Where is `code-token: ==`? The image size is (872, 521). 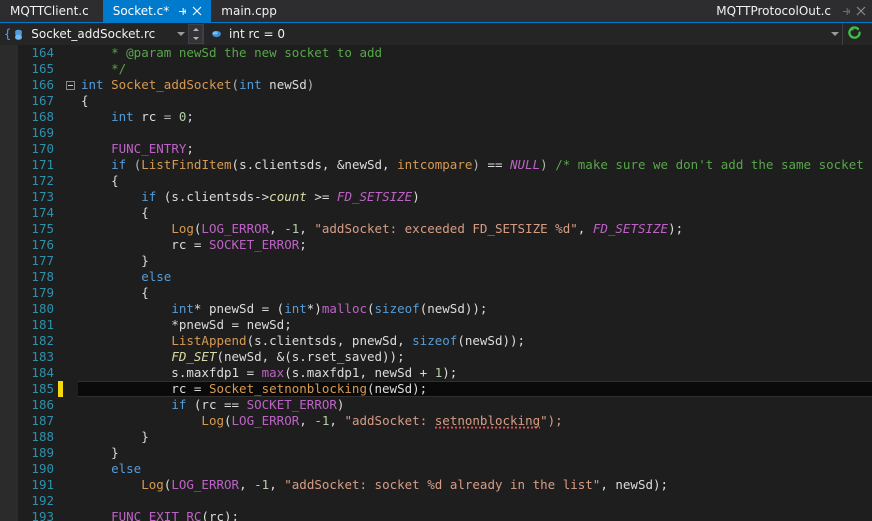 code-token: == is located at coordinates (495, 164).